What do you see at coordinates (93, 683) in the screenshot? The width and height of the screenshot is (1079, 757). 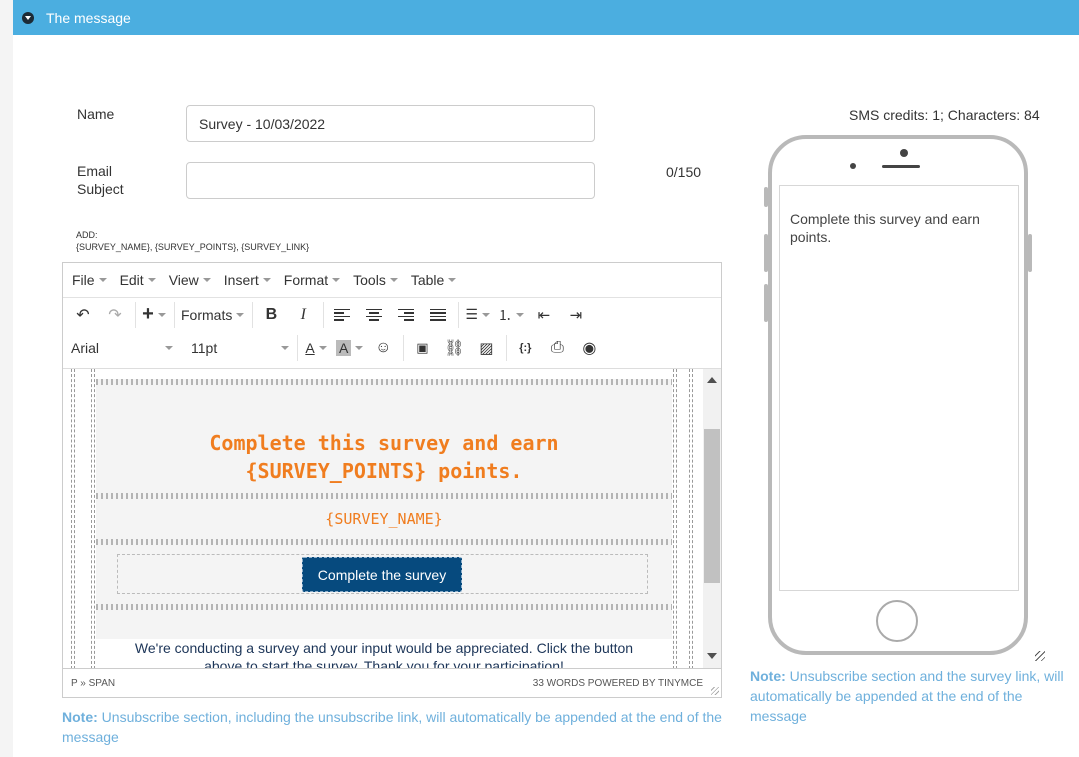 I see `element-path: P » SPAN` at bounding box center [93, 683].